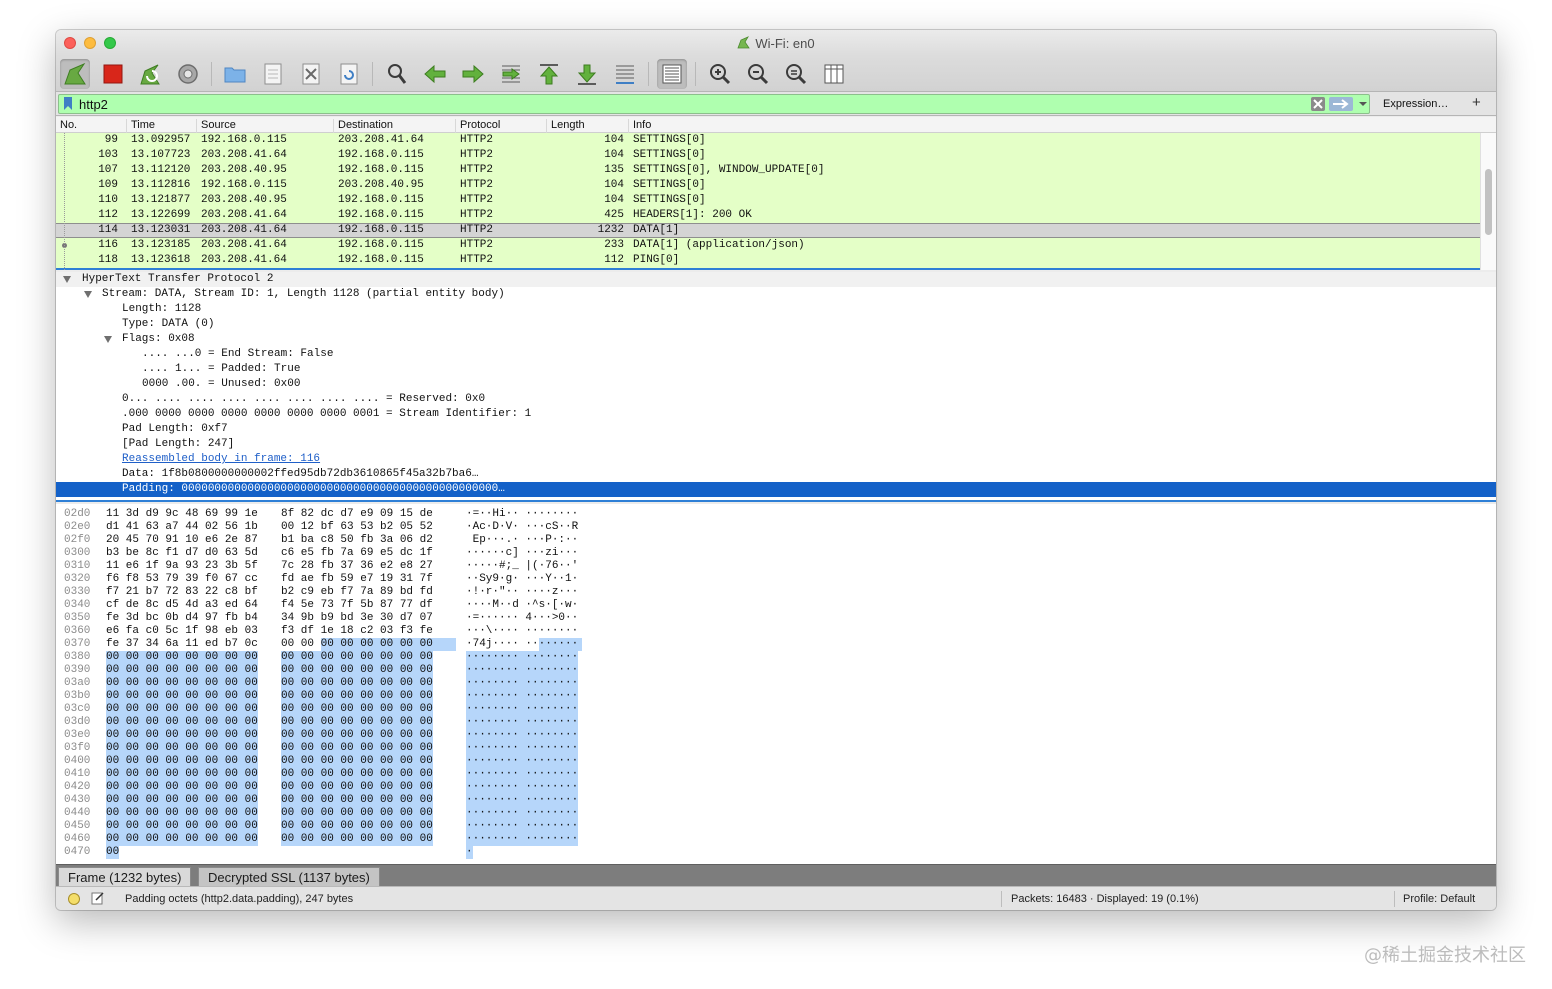 Image resolution: width=1552 pixels, height=989 pixels. Describe the element at coordinates (776, 309) in the screenshot. I see `detail-row: Length: 1128` at that location.